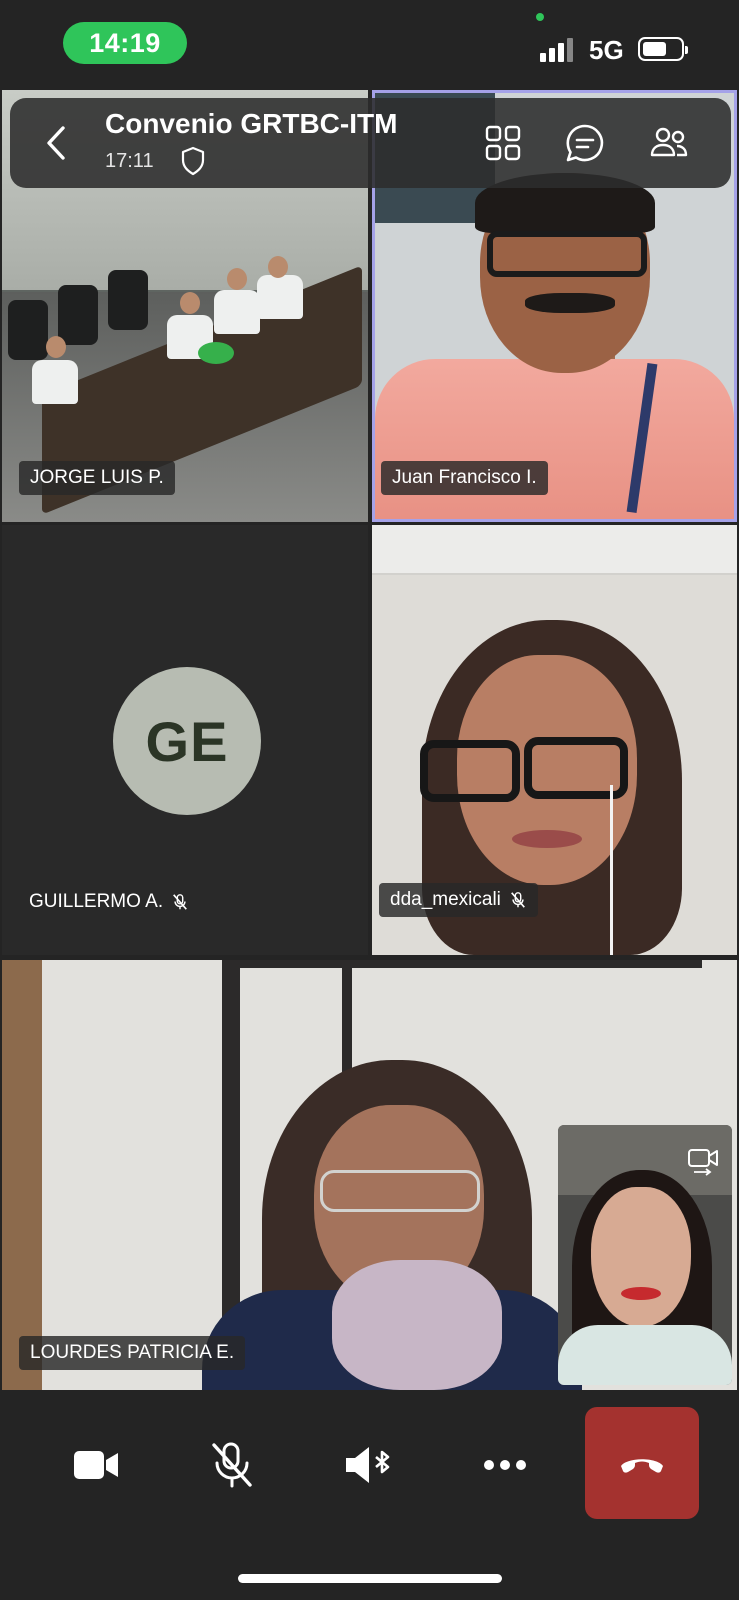  I want to click on self-view, so click(645, 1255).